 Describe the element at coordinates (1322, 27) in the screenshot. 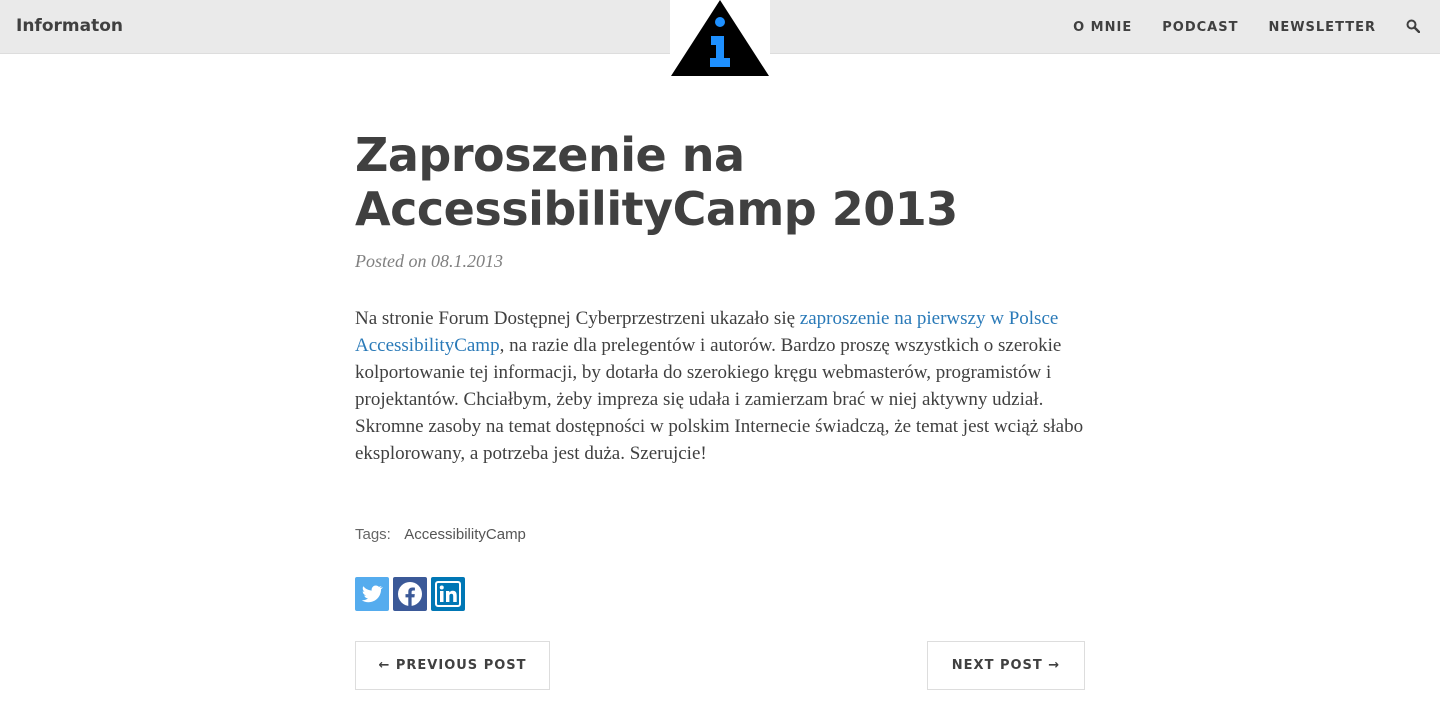

I see `nav-link-newsletter: NEWSLETTER` at that location.